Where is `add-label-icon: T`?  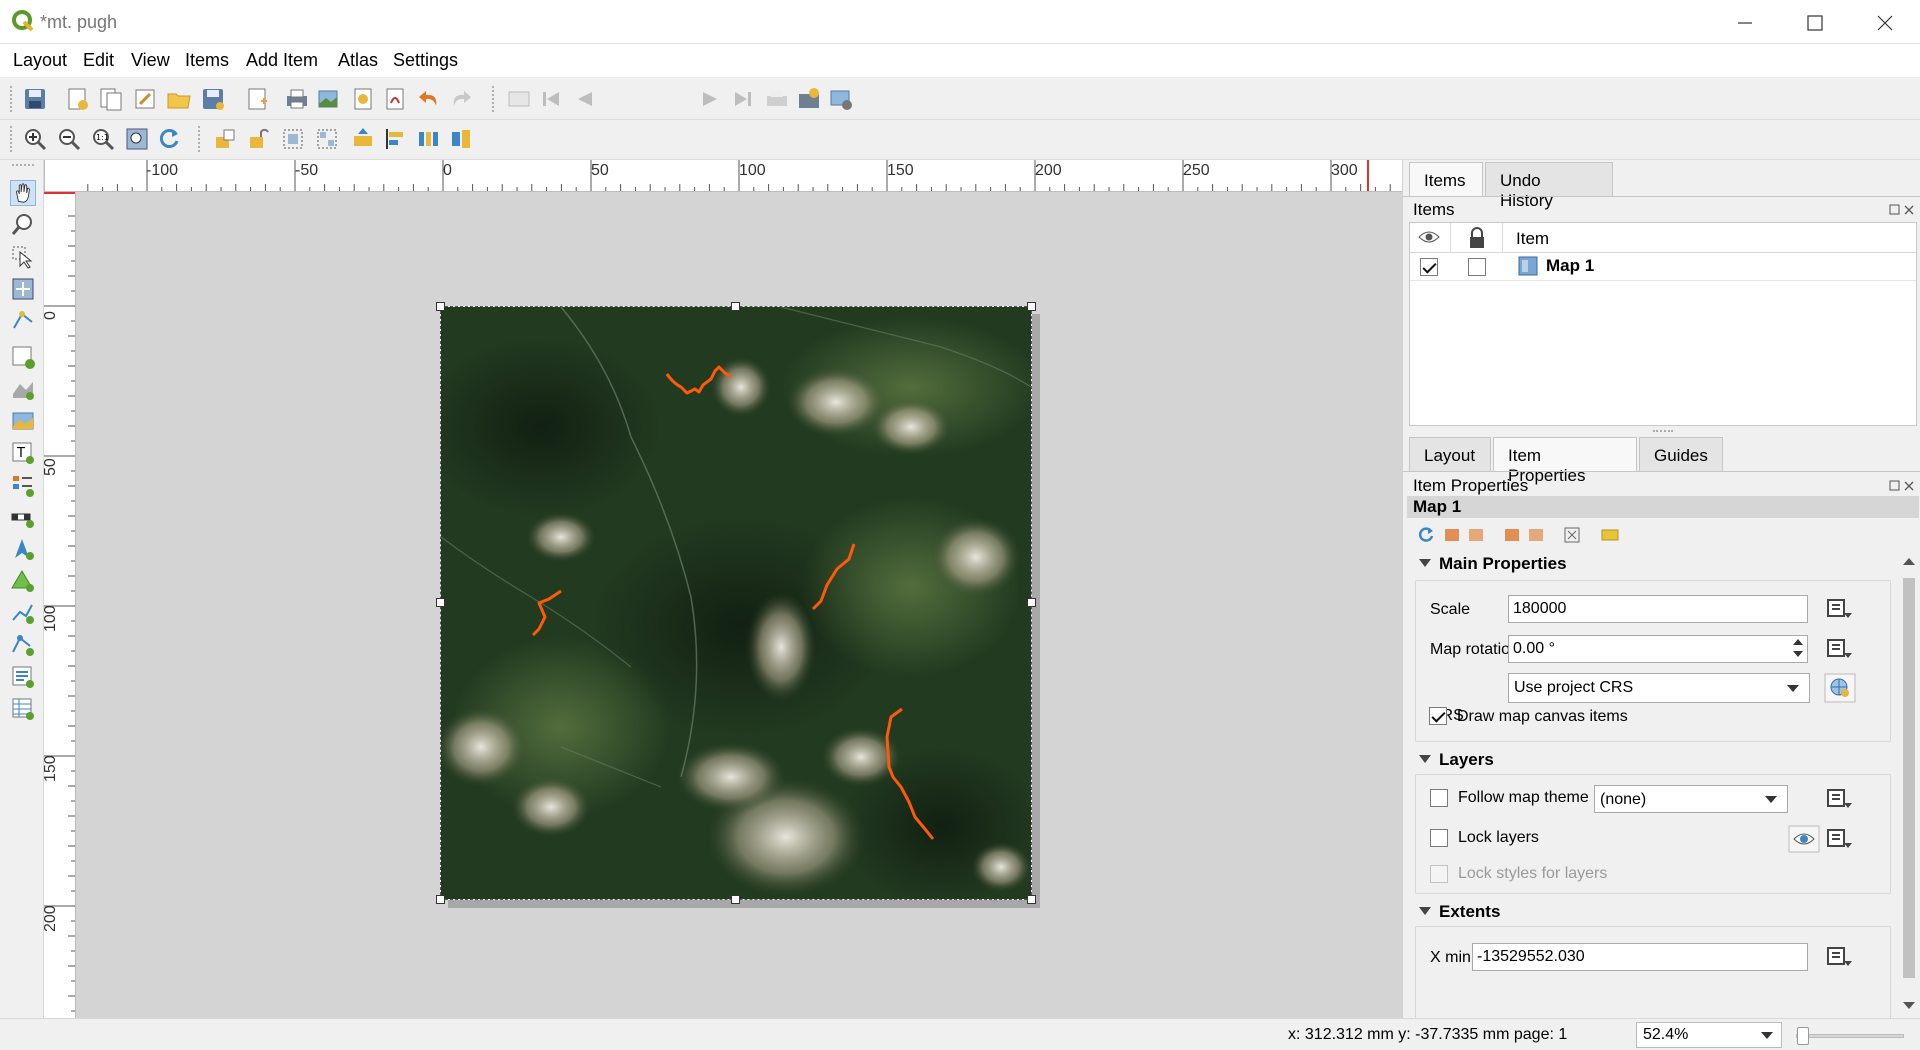 add-label-icon: T is located at coordinates (23, 453).